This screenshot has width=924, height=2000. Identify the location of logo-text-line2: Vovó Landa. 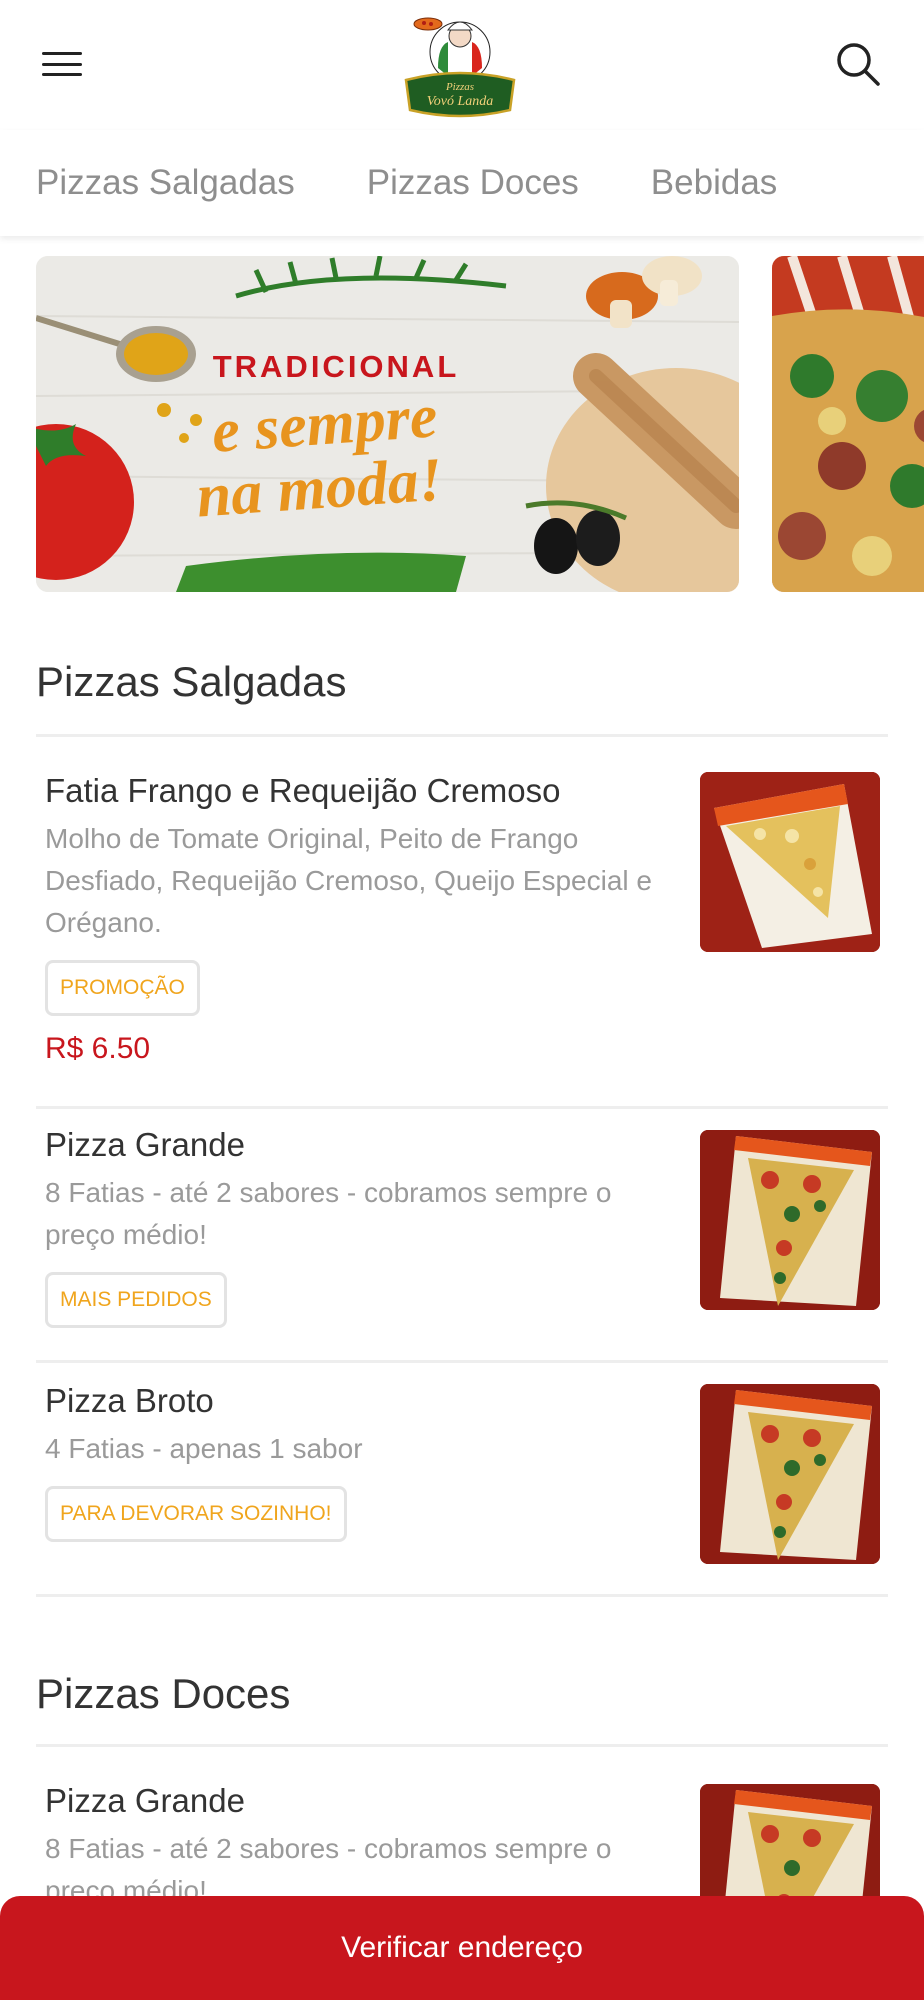
(460, 101).